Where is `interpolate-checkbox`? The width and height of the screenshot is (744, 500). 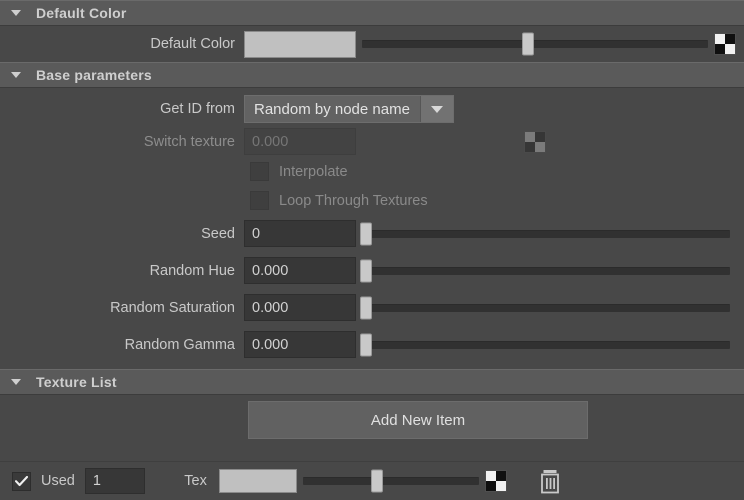
interpolate-checkbox is located at coordinates (259, 171).